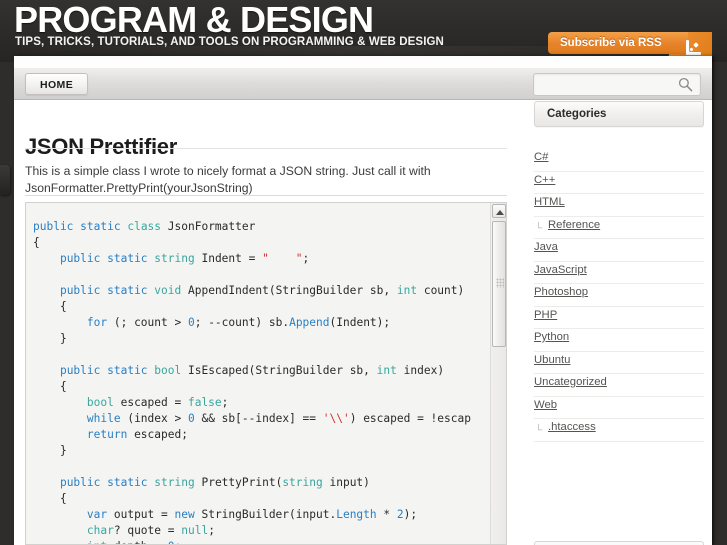  What do you see at coordinates (685, 84) in the screenshot?
I see `search-icon` at bounding box center [685, 84].